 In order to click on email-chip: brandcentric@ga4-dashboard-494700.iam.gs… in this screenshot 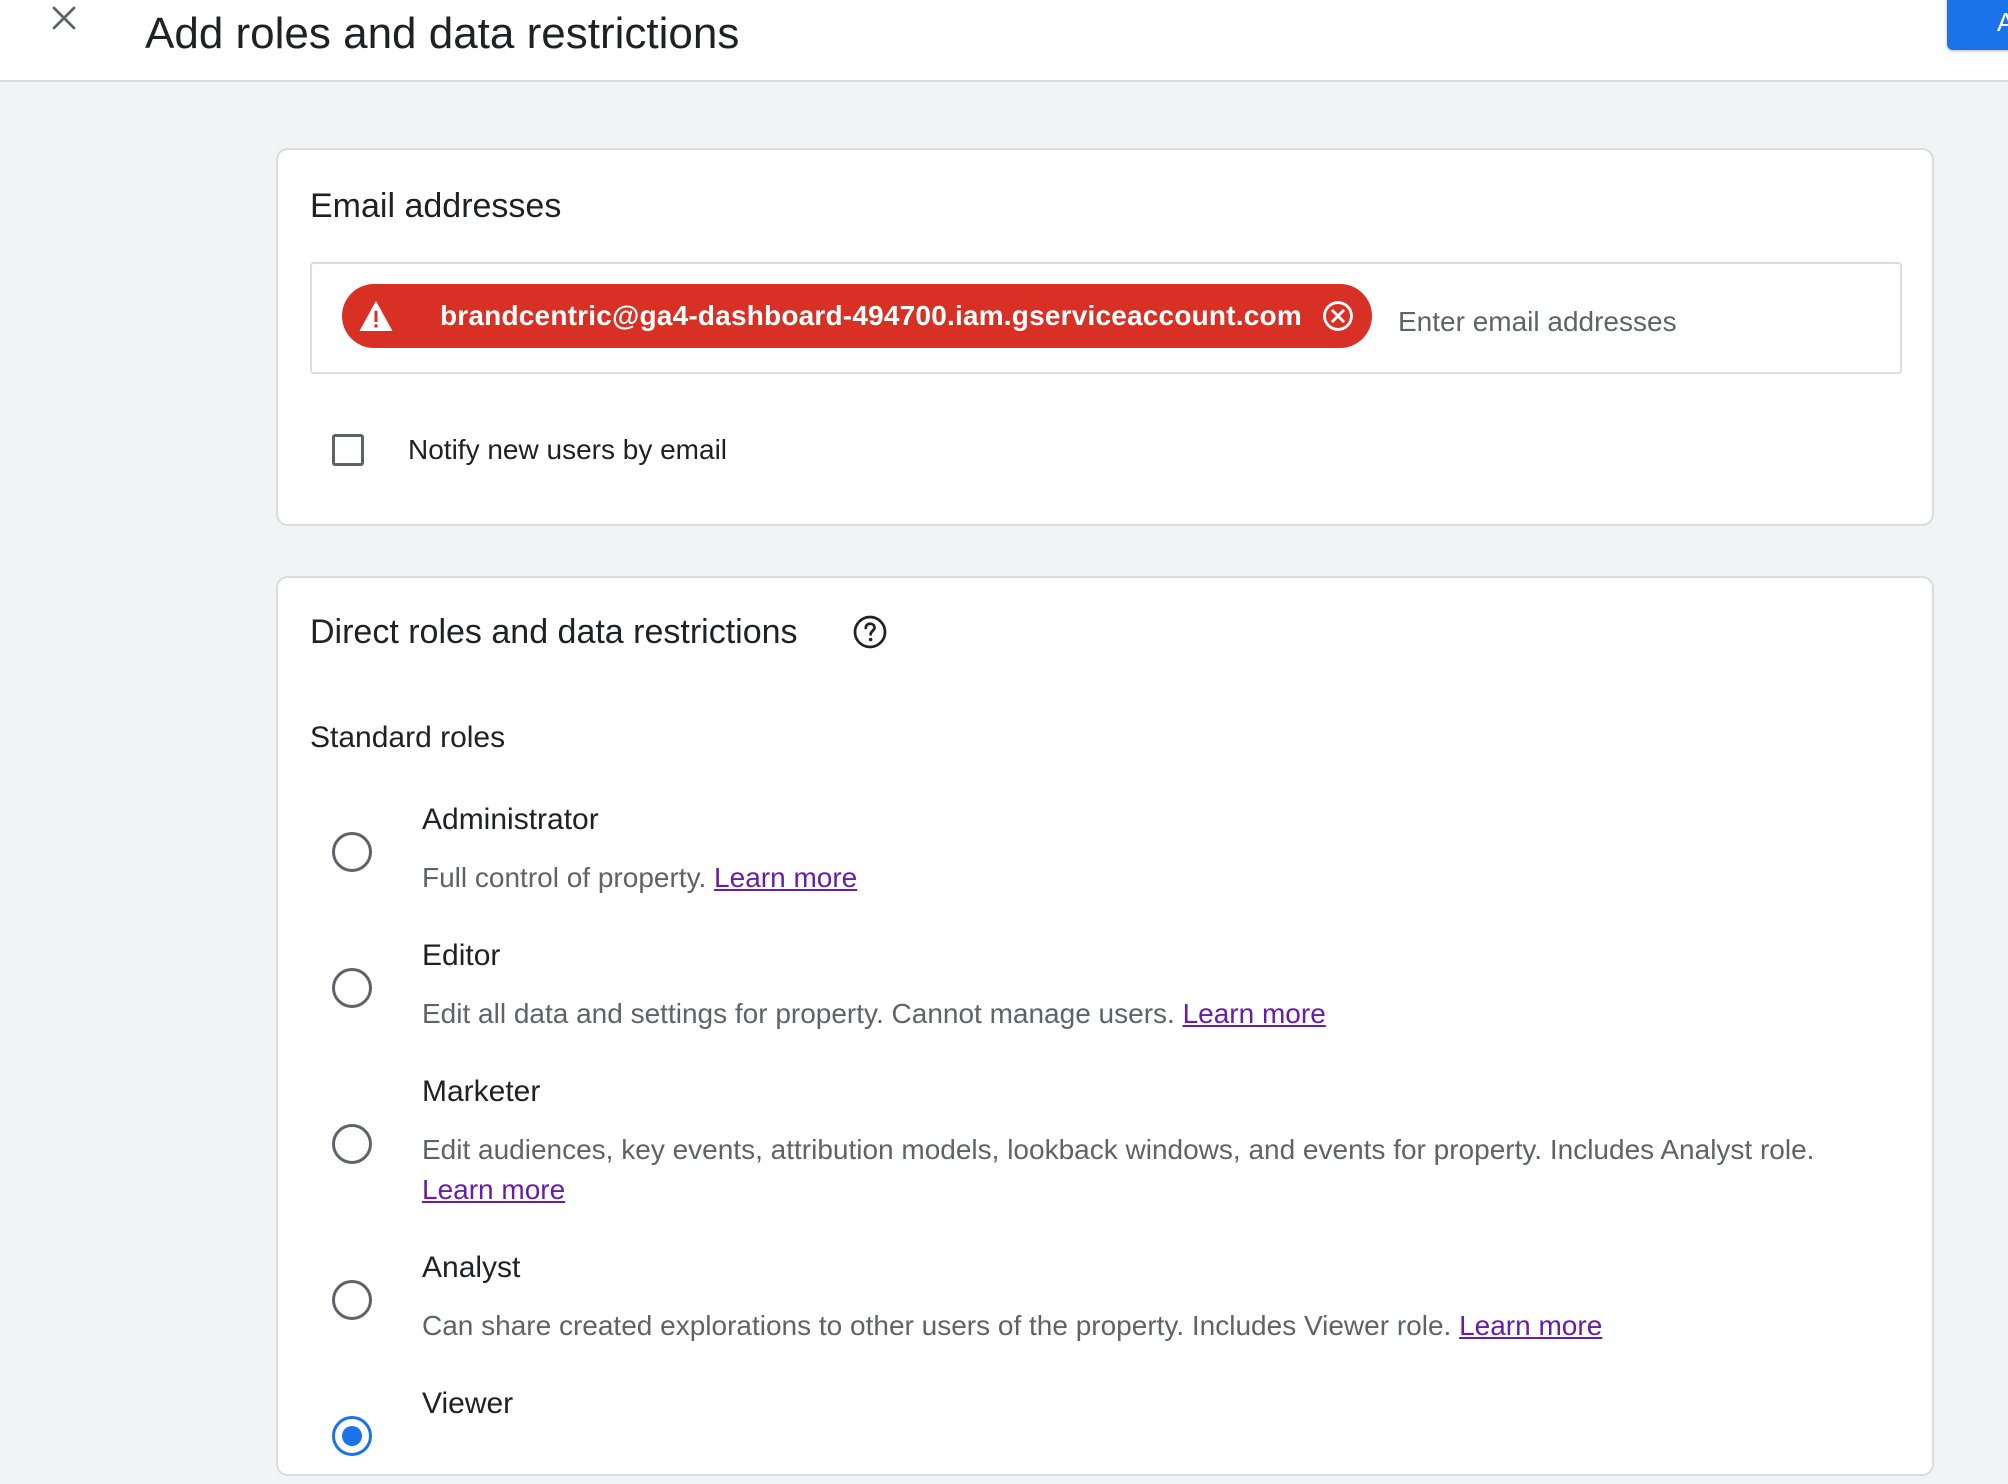, I will do `click(857, 316)`.